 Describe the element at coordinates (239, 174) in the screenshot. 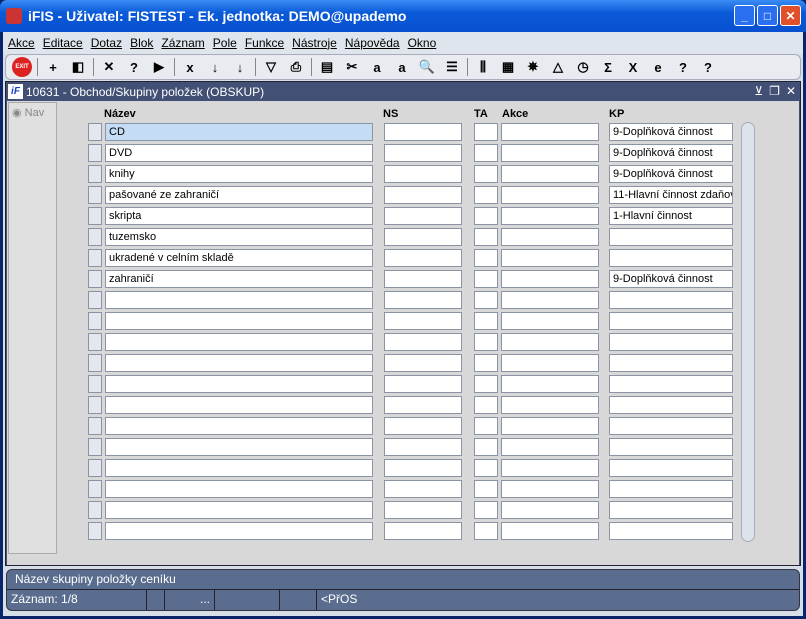

I see `field-nazev: knihy` at that location.